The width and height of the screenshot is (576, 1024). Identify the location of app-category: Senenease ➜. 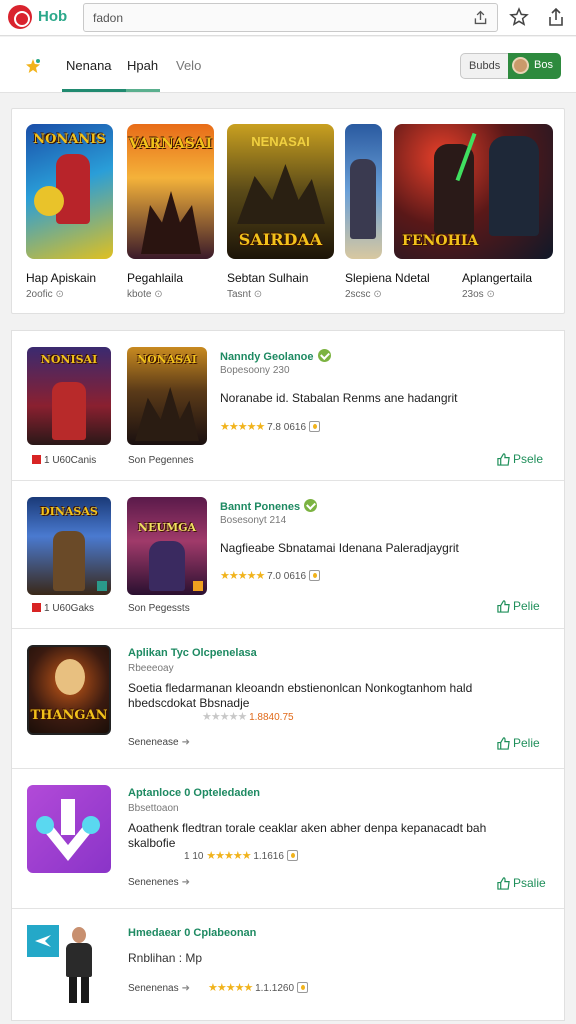
(159, 742).